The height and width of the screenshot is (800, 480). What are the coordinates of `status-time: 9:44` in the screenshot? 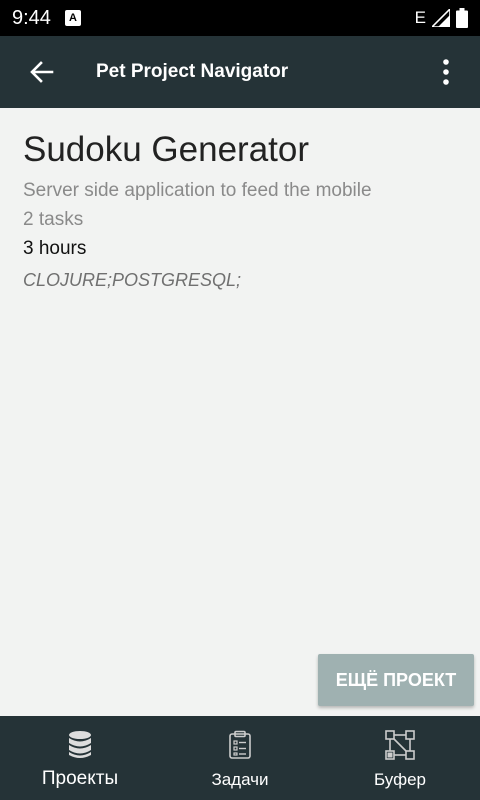 It's located at (31, 17).